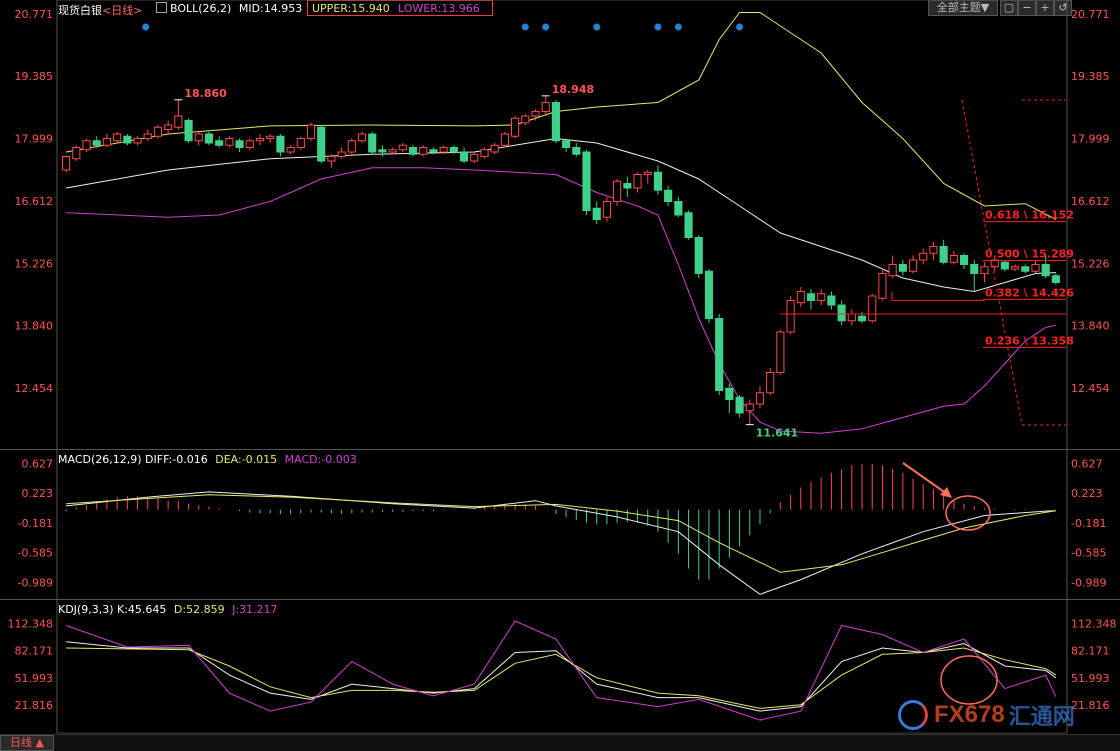  Describe the element at coordinates (27, 743) in the screenshot. I see `period-selector: 日线 ▲` at that location.